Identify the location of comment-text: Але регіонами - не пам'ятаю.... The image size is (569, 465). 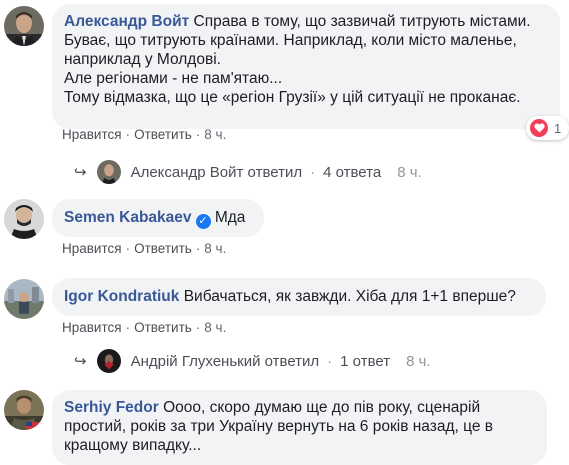
(173, 78).